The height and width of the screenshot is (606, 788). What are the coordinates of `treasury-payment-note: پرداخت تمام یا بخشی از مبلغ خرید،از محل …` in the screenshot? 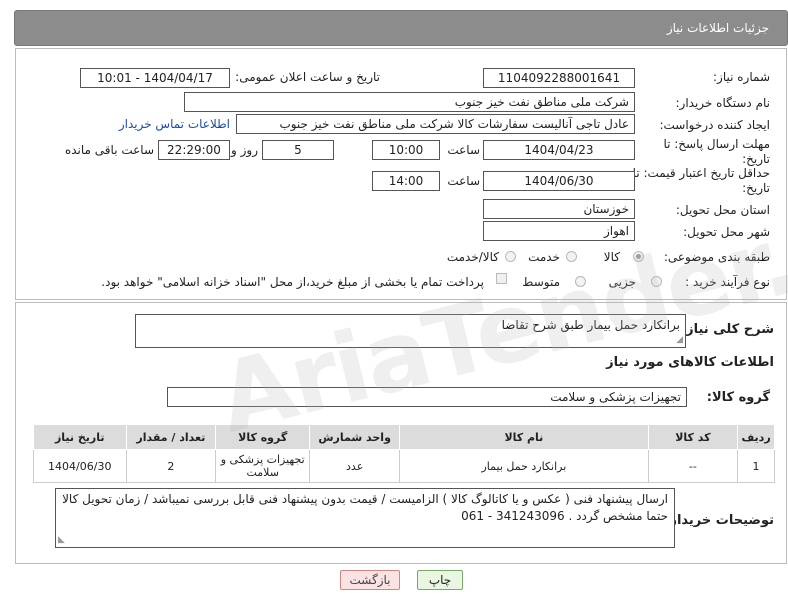 It's located at (292, 282).